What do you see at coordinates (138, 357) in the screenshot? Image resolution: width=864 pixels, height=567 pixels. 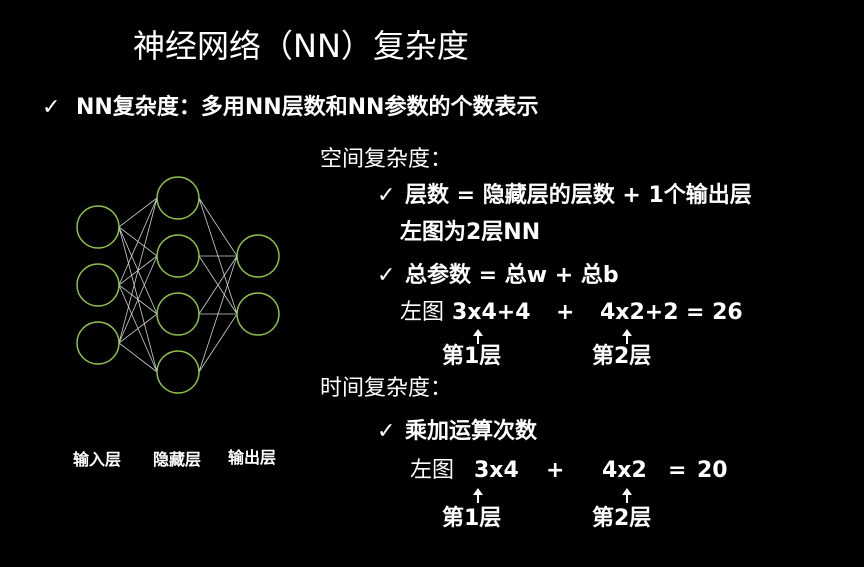 I see `network-edge-input3-hidden4` at bounding box center [138, 357].